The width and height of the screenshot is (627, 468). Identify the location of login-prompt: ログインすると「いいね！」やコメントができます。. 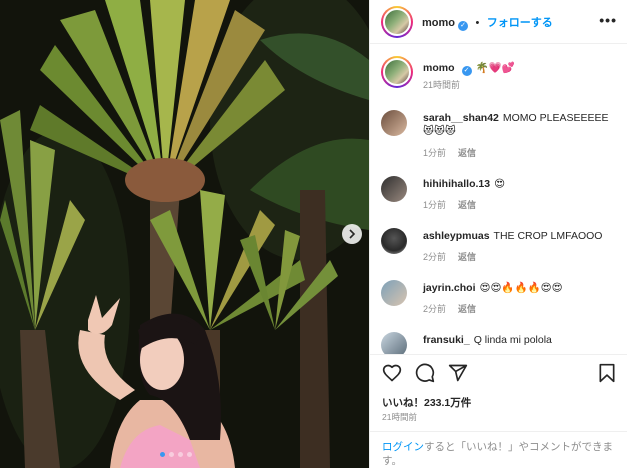
(498, 449).